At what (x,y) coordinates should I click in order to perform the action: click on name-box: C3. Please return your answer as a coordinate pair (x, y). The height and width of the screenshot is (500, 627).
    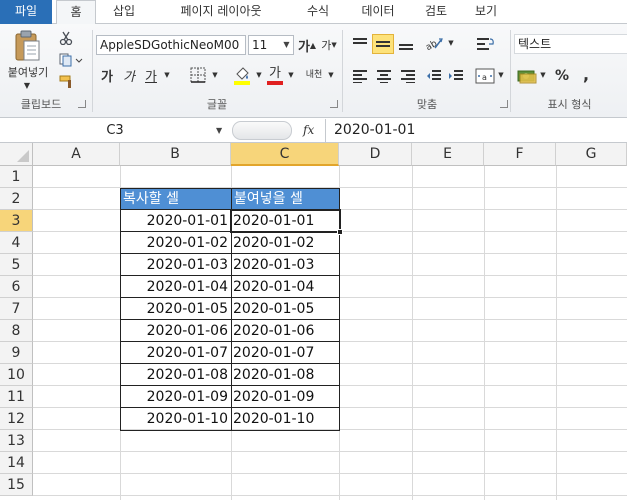
    Looking at the image, I should click on (115, 130).